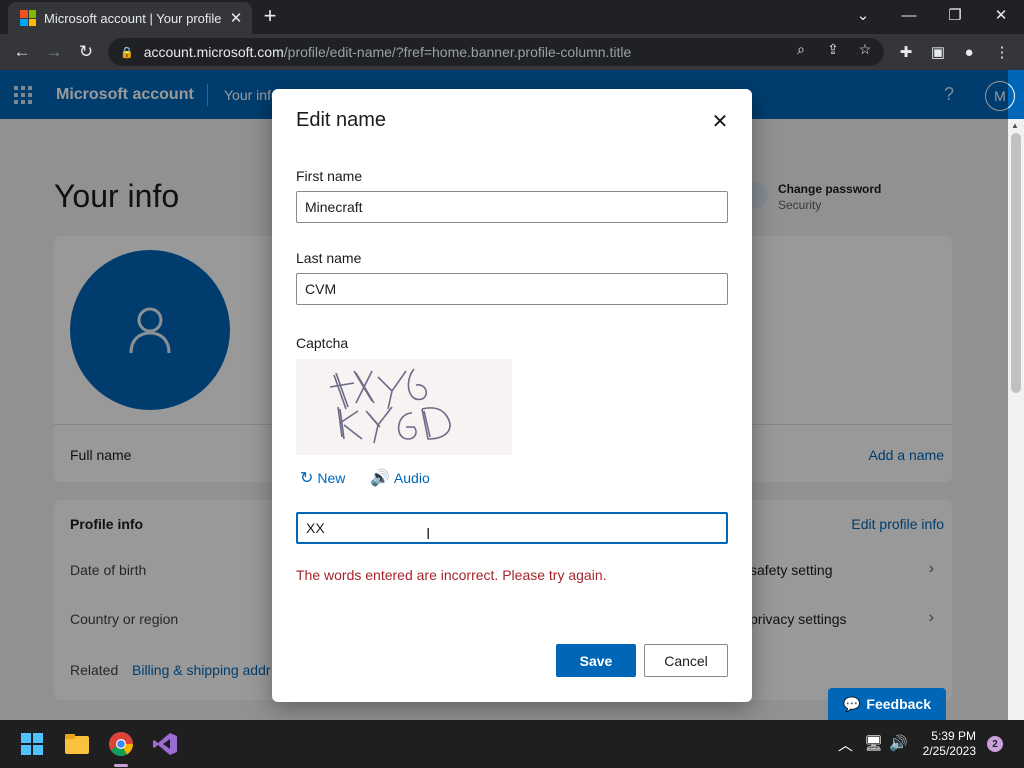 The width and height of the screenshot is (1024, 768). Describe the element at coordinates (596, 660) in the screenshot. I see `save-button: Save` at that location.